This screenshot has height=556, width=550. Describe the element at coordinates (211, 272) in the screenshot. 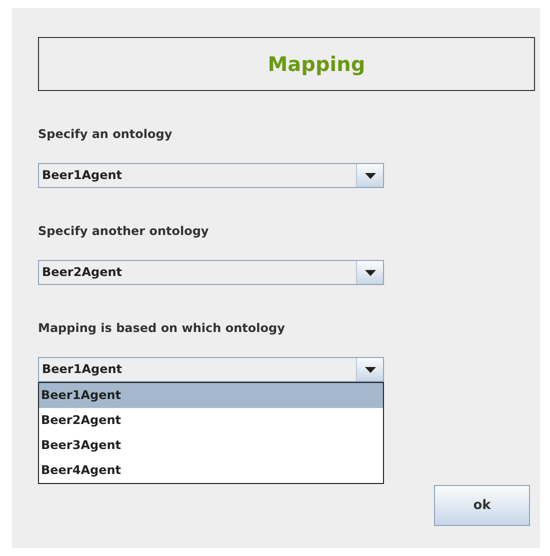

I see `dropdown: Beer2Agent` at that location.